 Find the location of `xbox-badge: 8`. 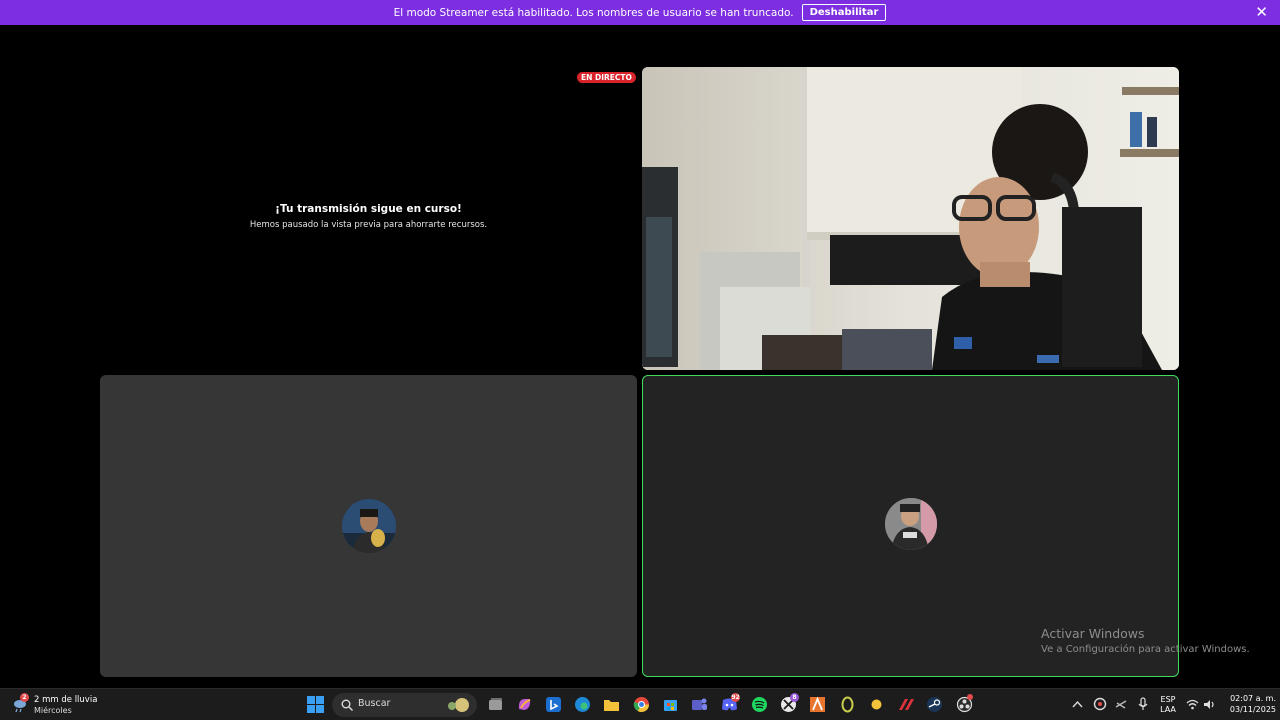

xbox-badge: 8 is located at coordinates (794, 697).